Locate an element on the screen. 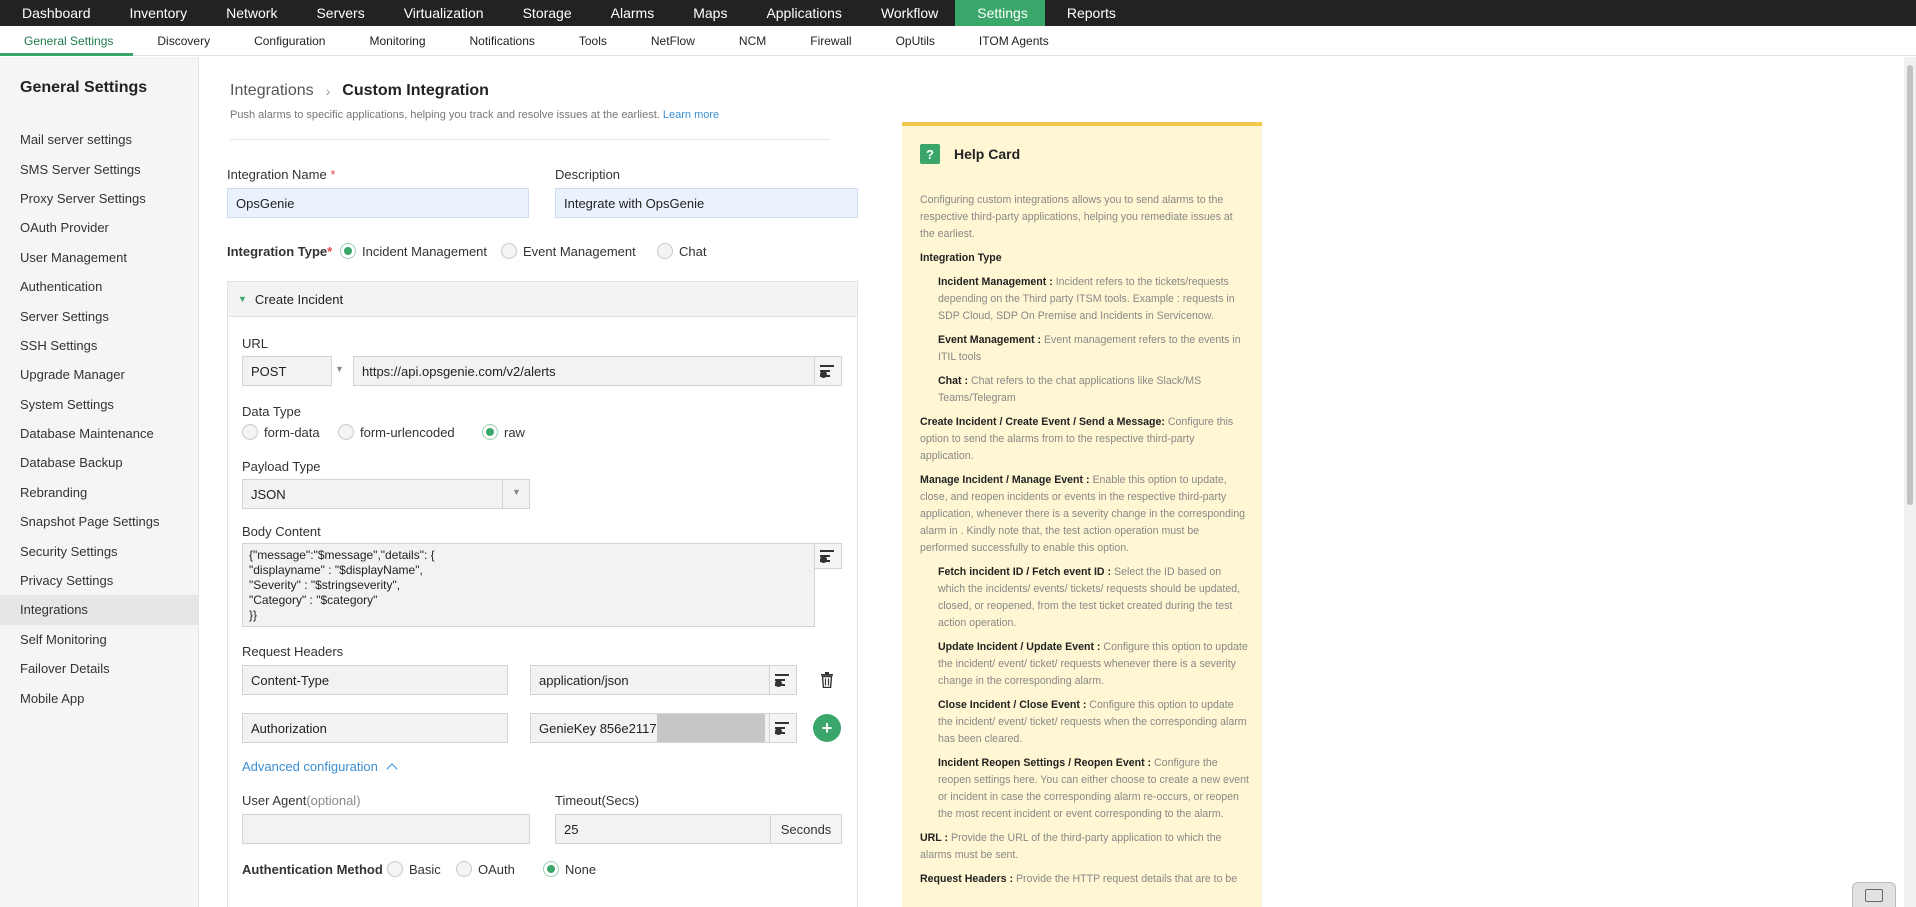 Image resolution: width=1916 pixels, height=907 pixels. payload-type-value: JSON is located at coordinates (268, 494).